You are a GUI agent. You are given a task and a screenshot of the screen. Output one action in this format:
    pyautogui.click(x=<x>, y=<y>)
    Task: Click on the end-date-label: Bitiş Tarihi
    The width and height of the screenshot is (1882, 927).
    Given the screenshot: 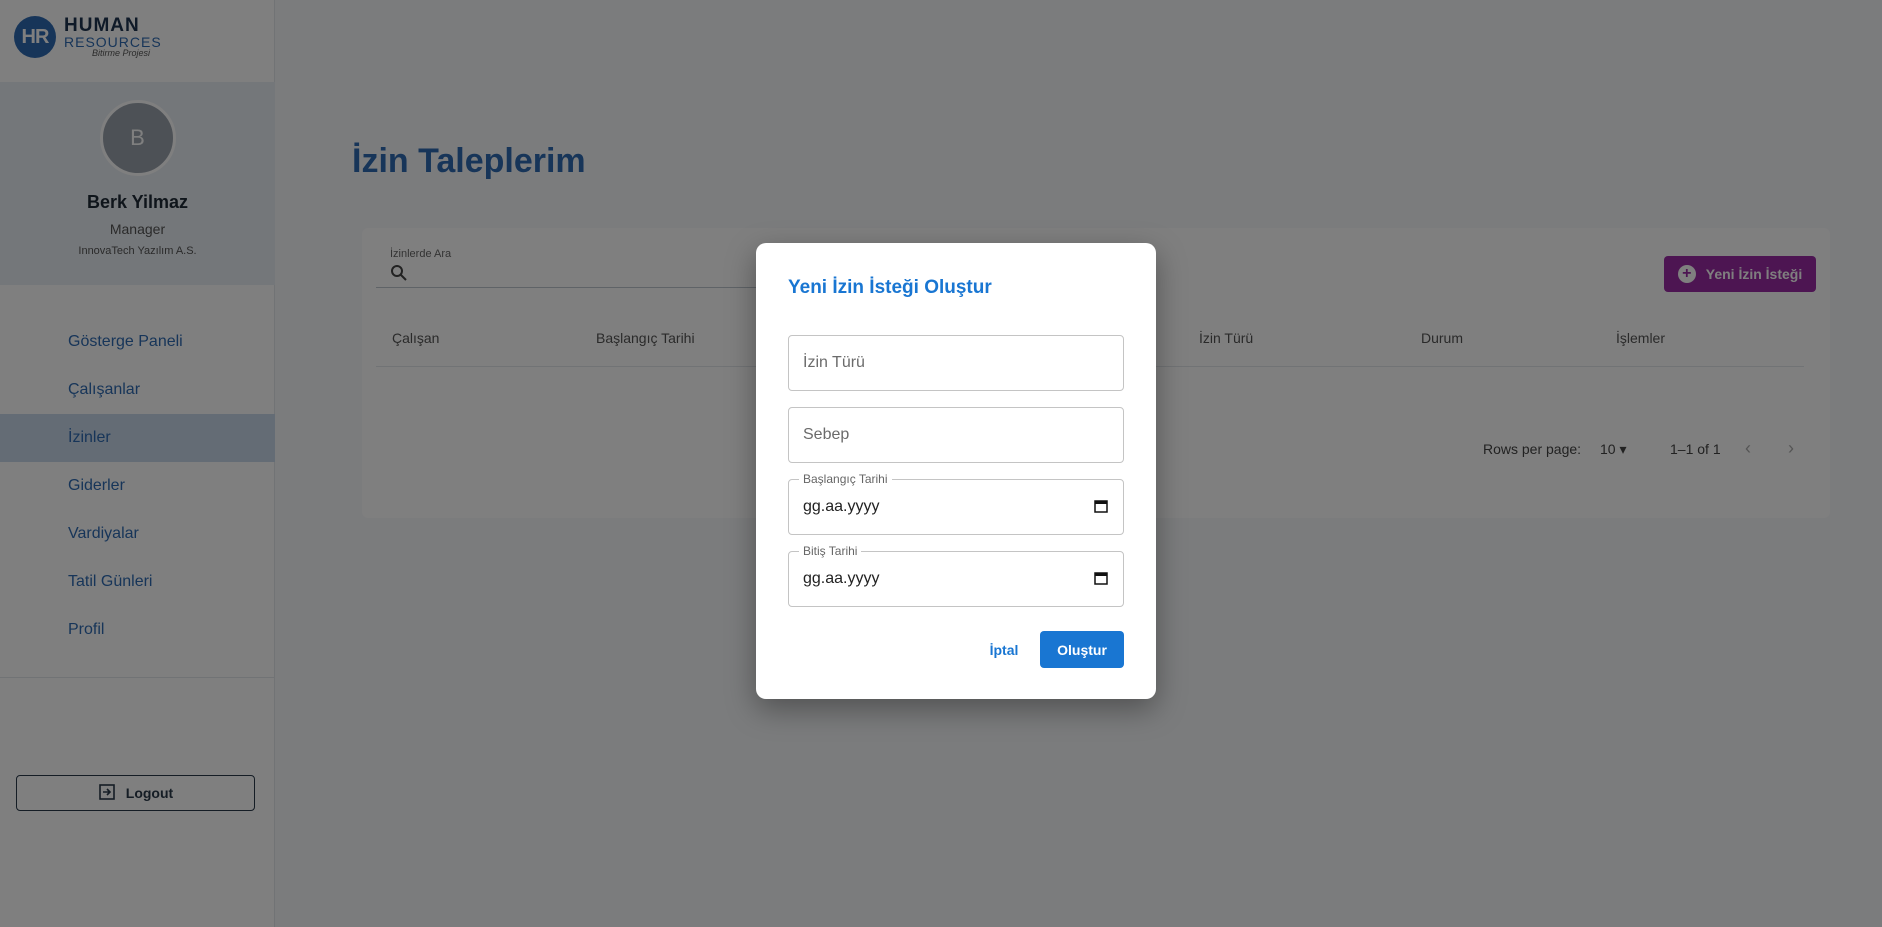 What is the action you would take?
    pyautogui.click(x=830, y=551)
    